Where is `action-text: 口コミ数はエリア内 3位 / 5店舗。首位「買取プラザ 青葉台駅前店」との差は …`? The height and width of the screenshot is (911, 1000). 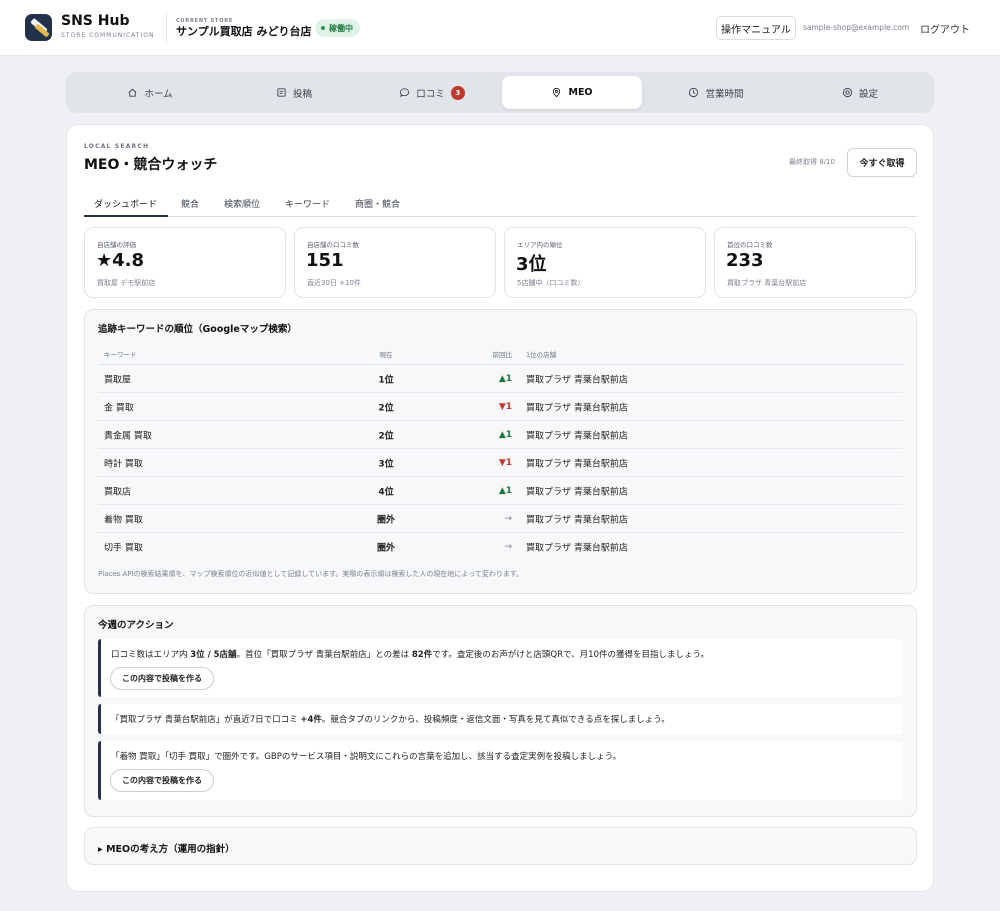 action-text: 口コミ数はエリア内 3位 / 5店舗。首位「買取プラザ 青葉台駅前店」との差は … is located at coordinates (410, 655).